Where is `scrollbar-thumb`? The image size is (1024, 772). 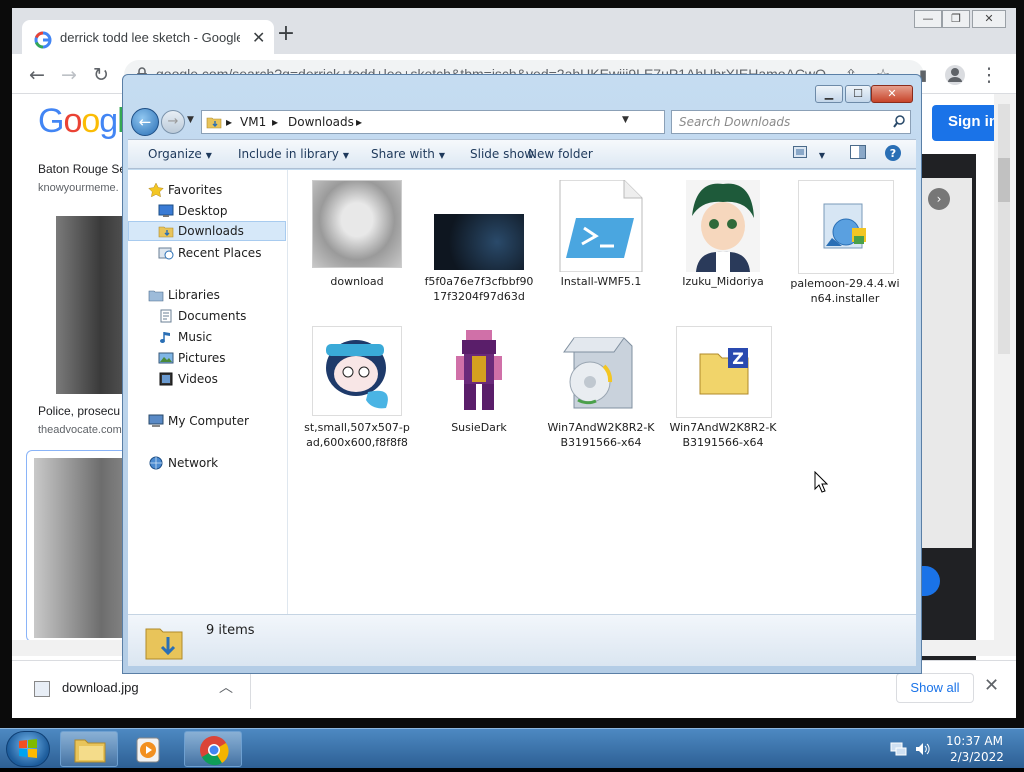 scrollbar-thumb is located at coordinates (1004, 180).